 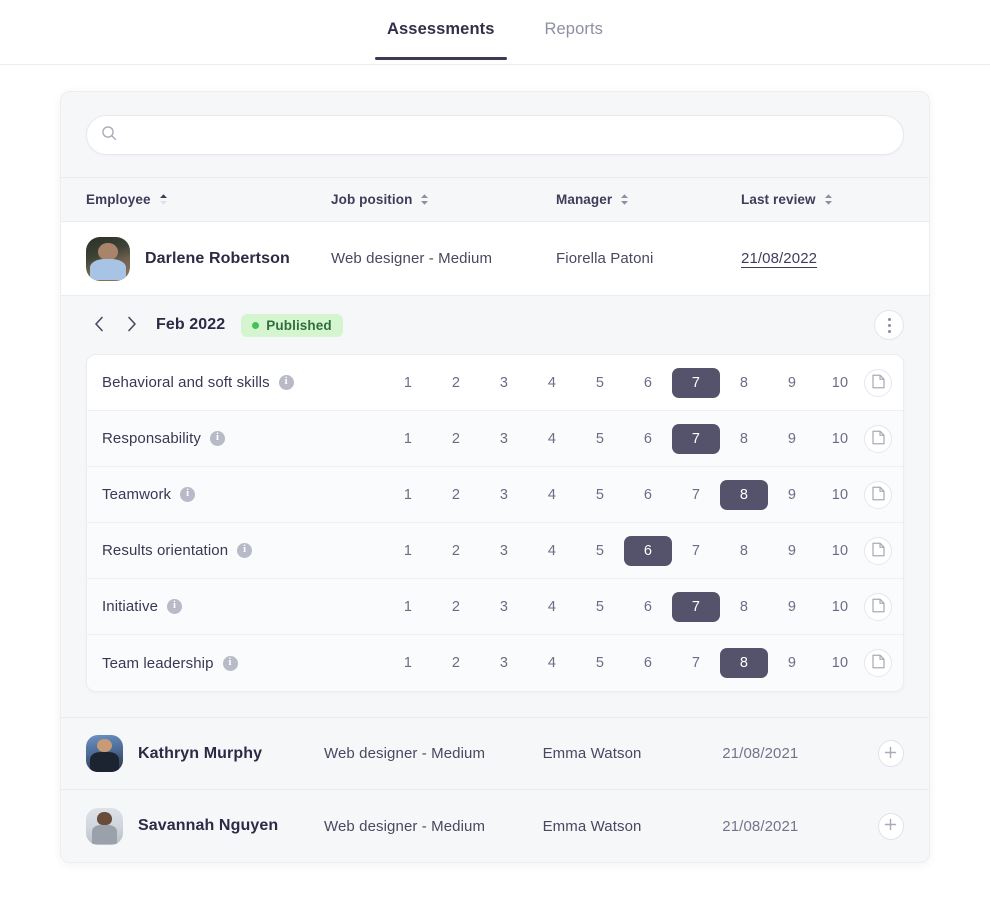 I want to click on plus-icon, so click(x=890, y=754).